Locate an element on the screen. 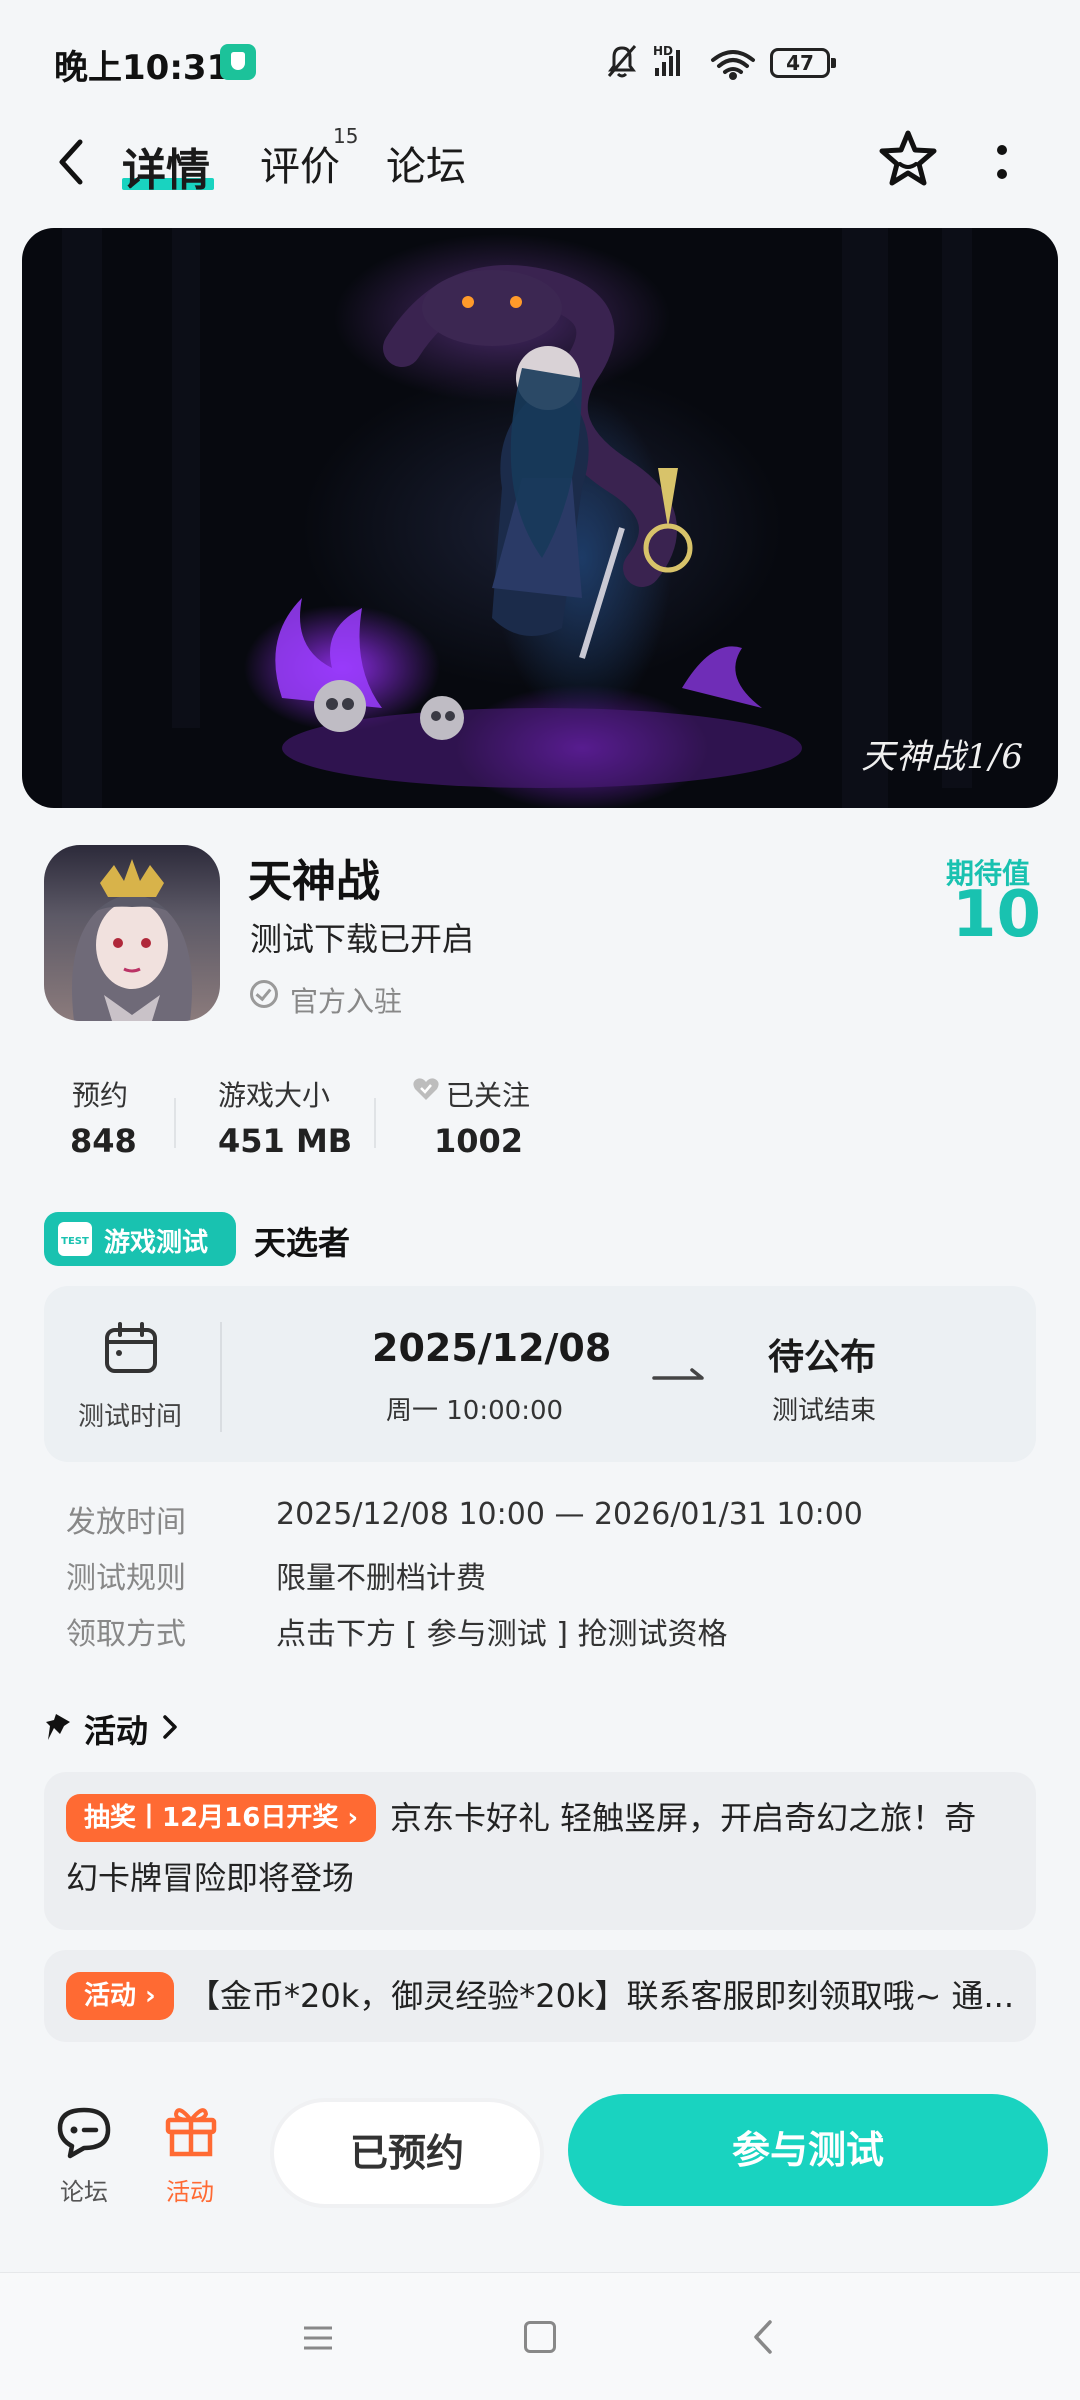 This screenshot has width=1080, height=2400. game-subtitle: 测试下载已开启 is located at coordinates (362, 939).